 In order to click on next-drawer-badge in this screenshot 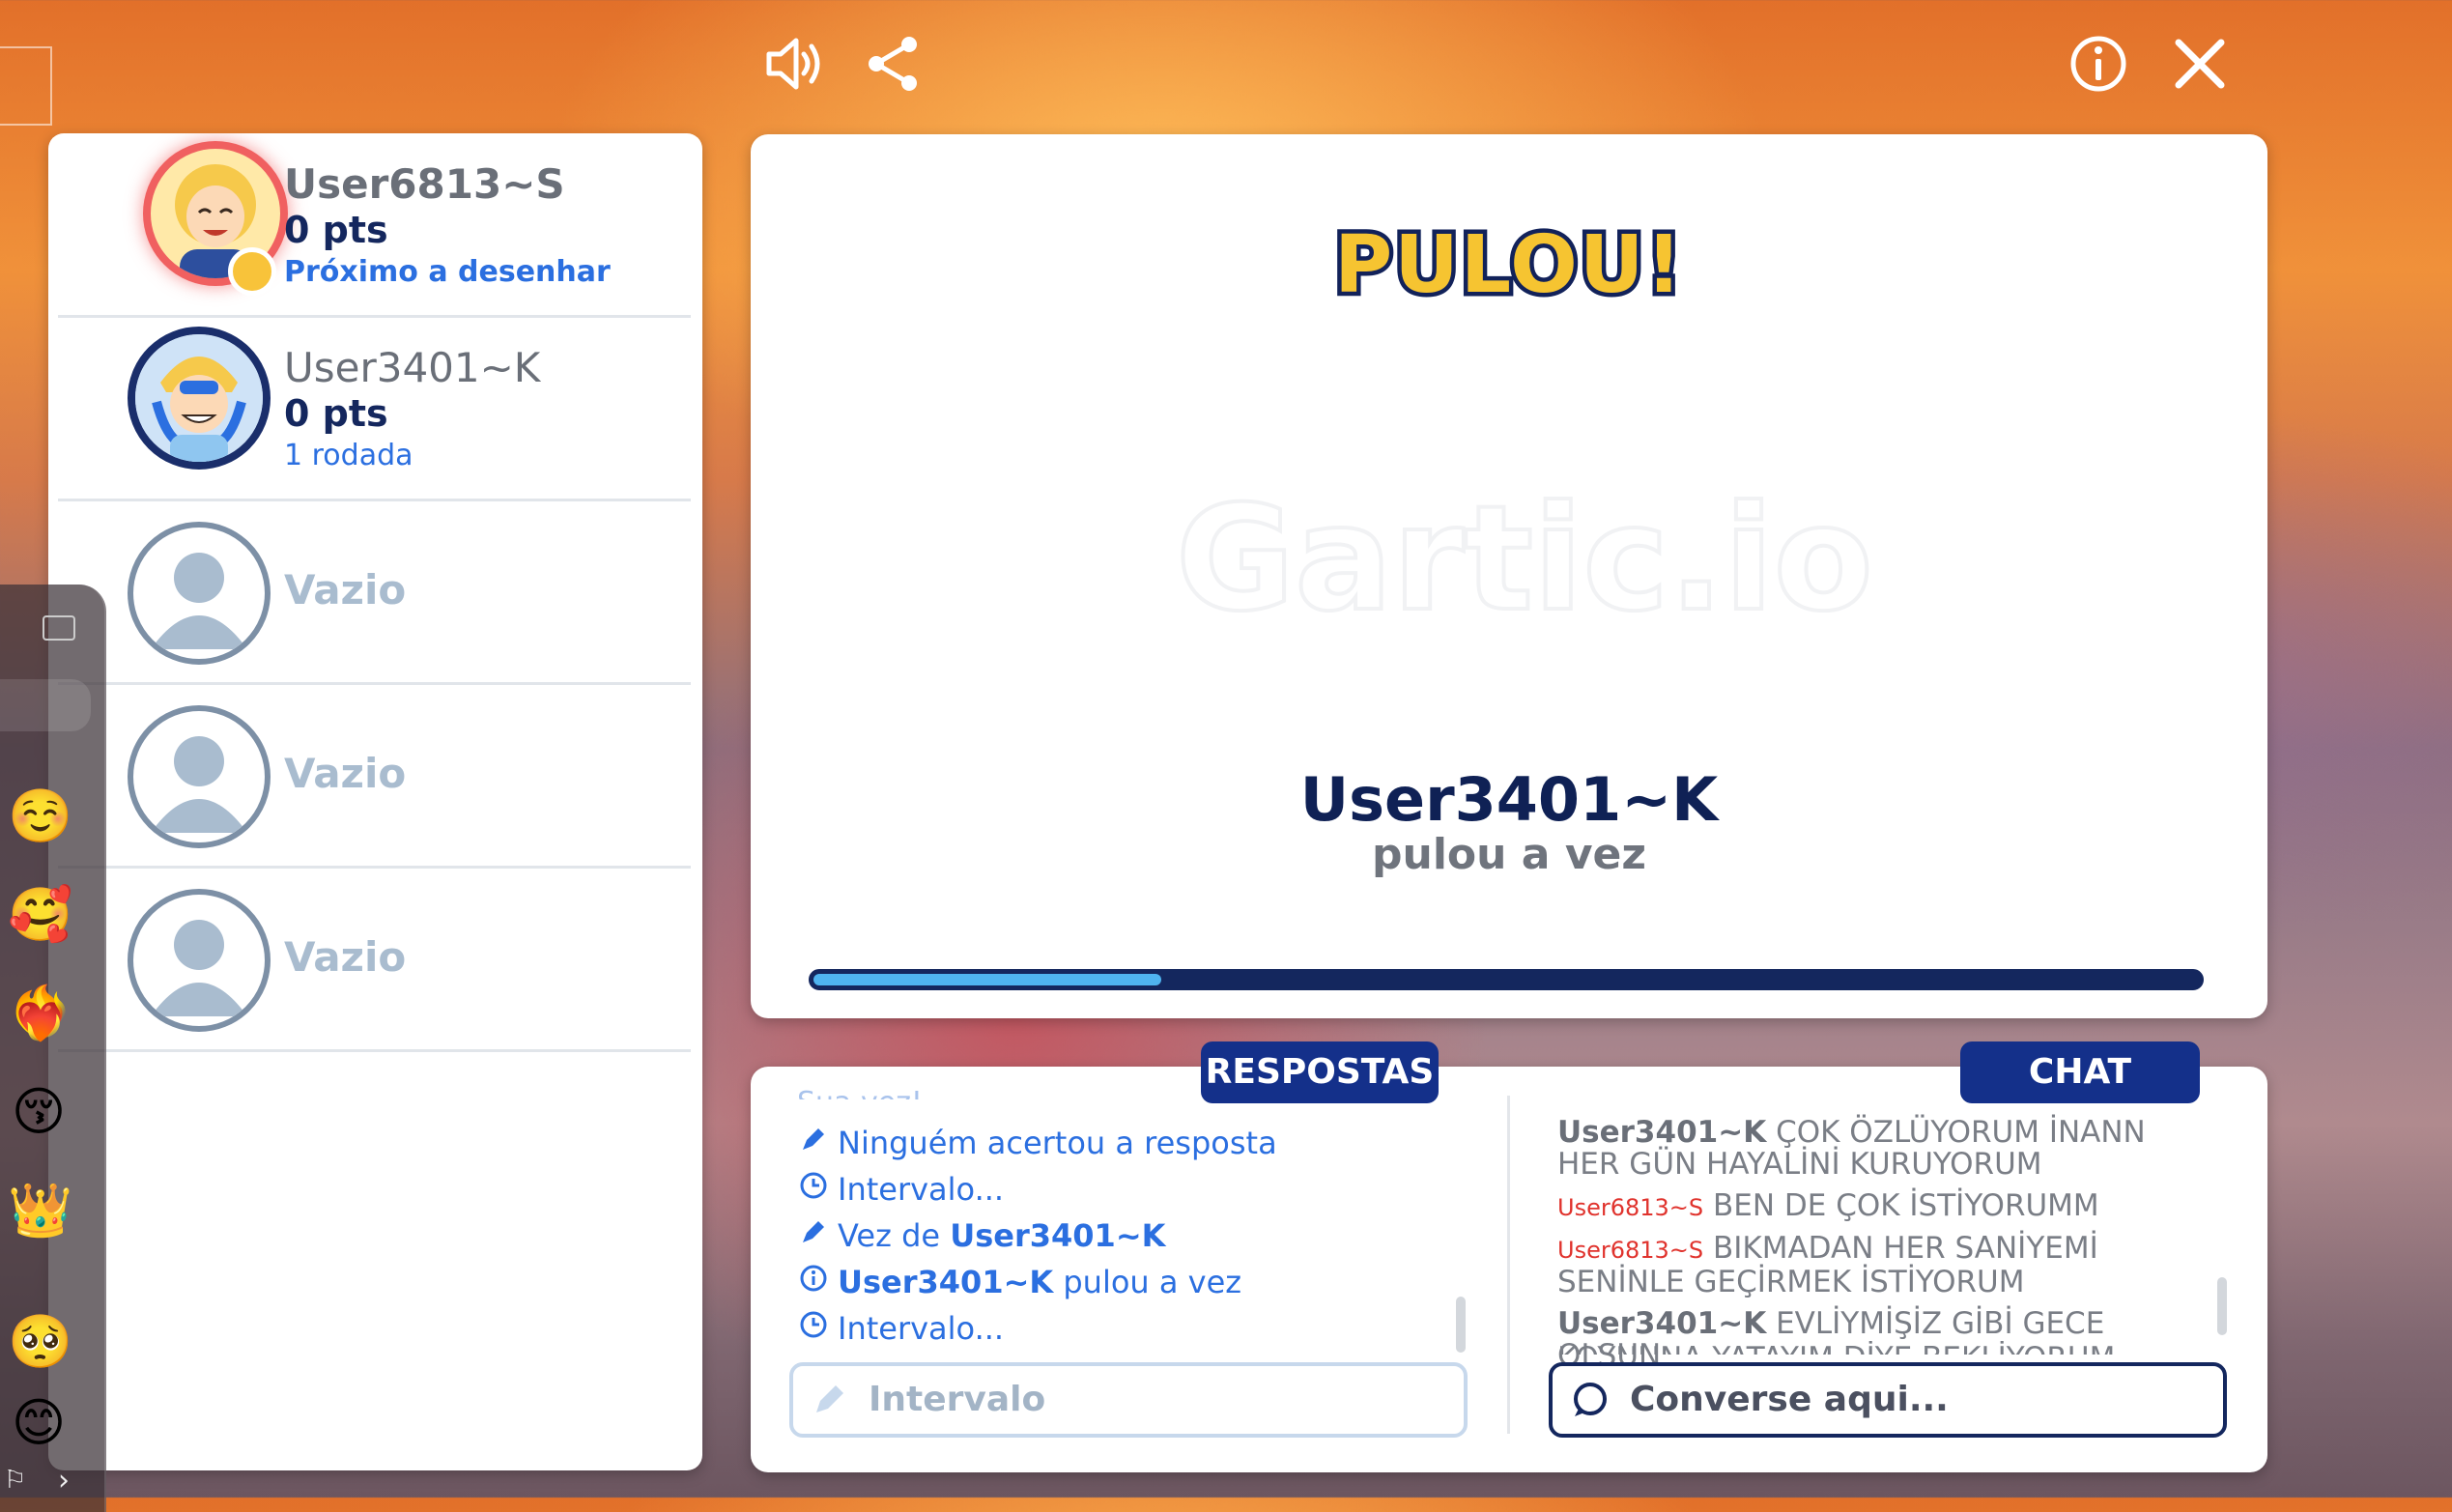, I will do `click(252, 271)`.